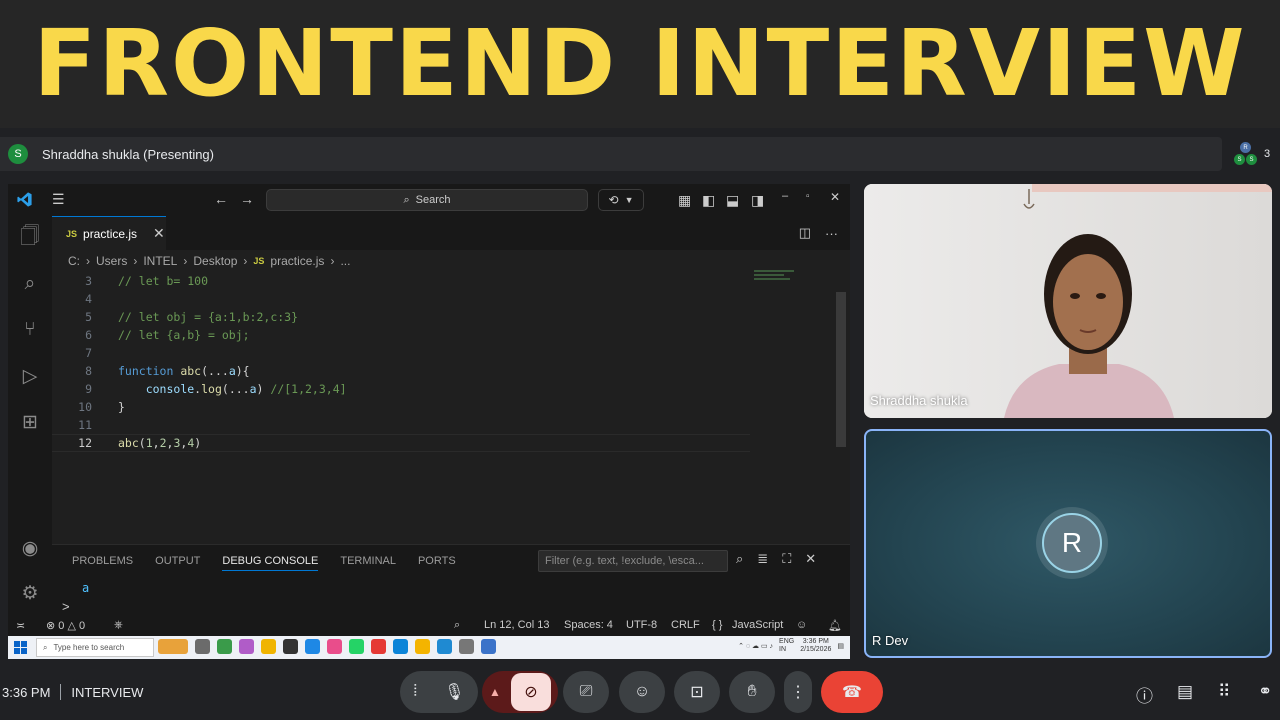  What do you see at coordinates (757, 200) in the screenshot?
I see `toggle-secondary-sidebar-icon: ◨` at bounding box center [757, 200].